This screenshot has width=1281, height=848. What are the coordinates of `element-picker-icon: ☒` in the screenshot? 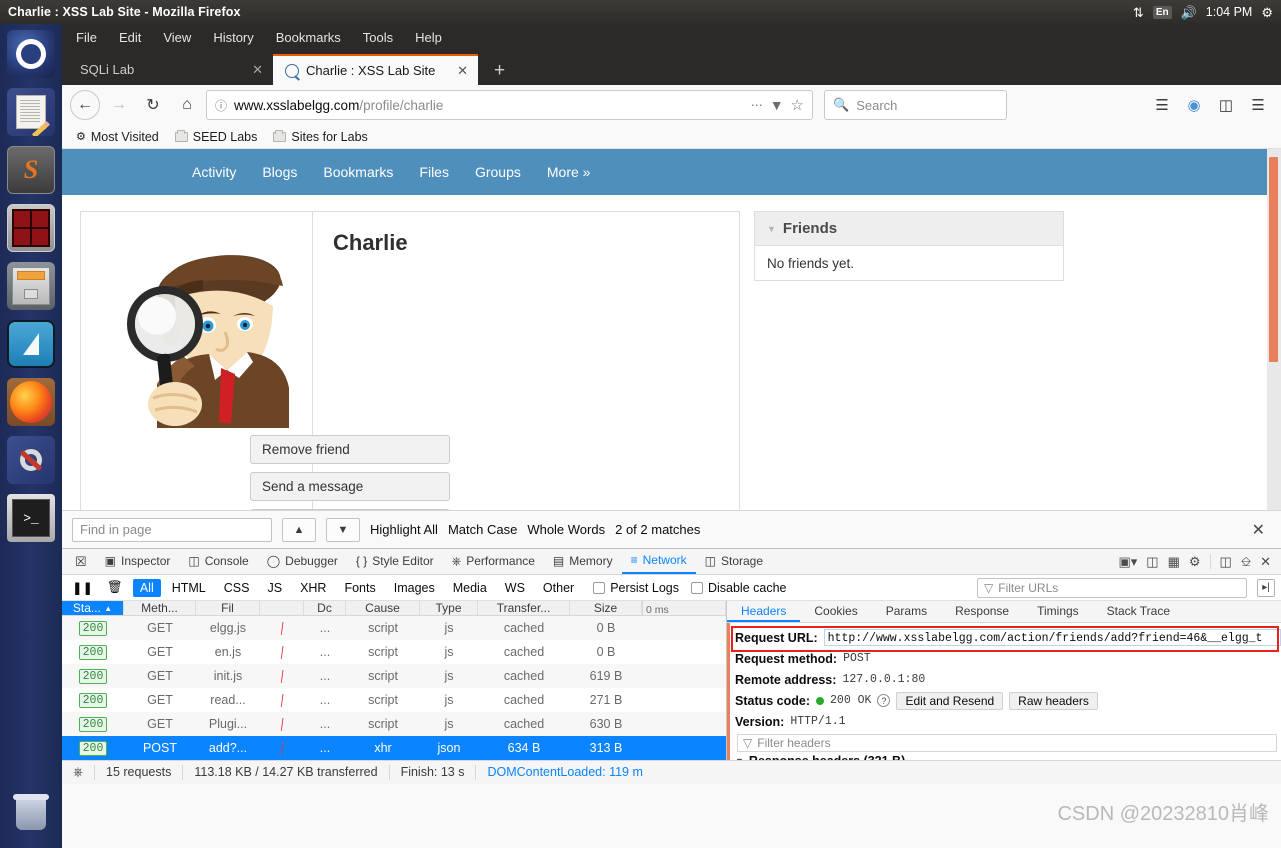 It's located at (81, 561).